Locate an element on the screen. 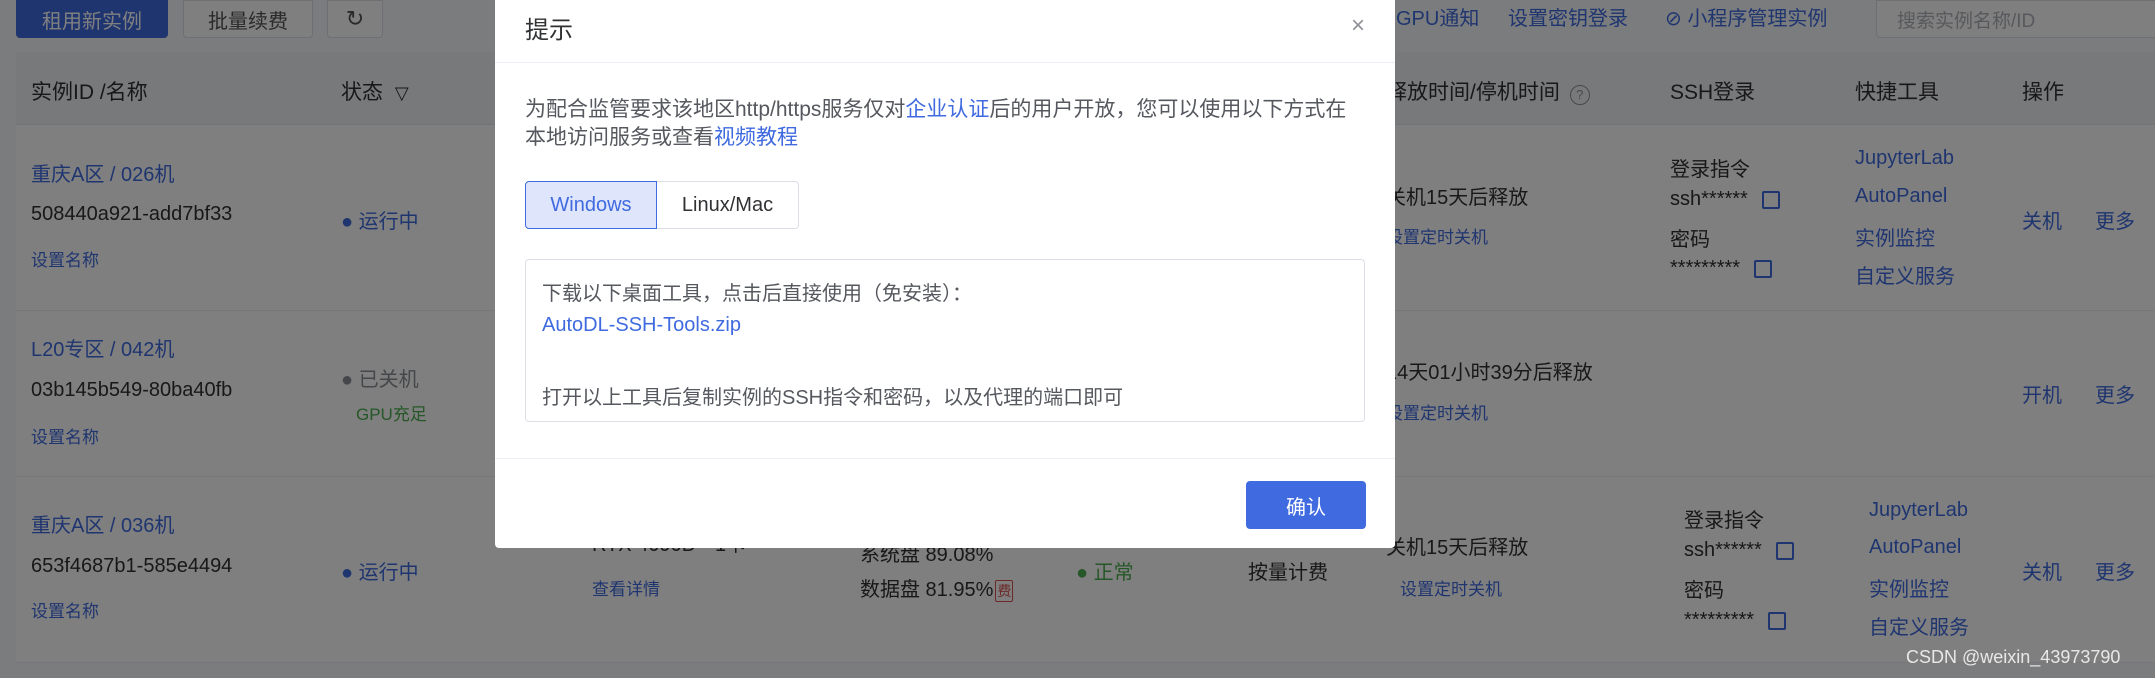  enterprise-cert-link: 企业认证 is located at coordinates (947, 109).